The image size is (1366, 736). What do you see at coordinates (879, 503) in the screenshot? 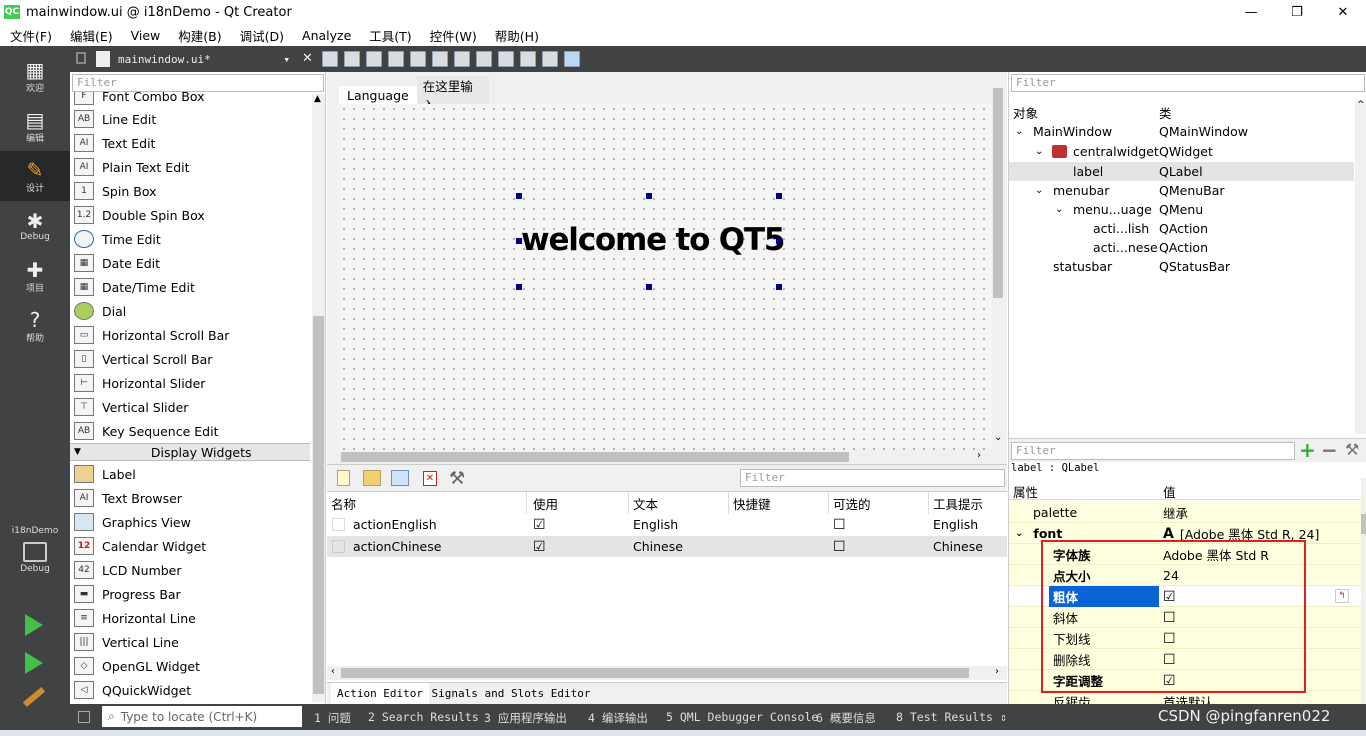
I see `col-header-checkable: 可选的` at bounding box center [879, 503].